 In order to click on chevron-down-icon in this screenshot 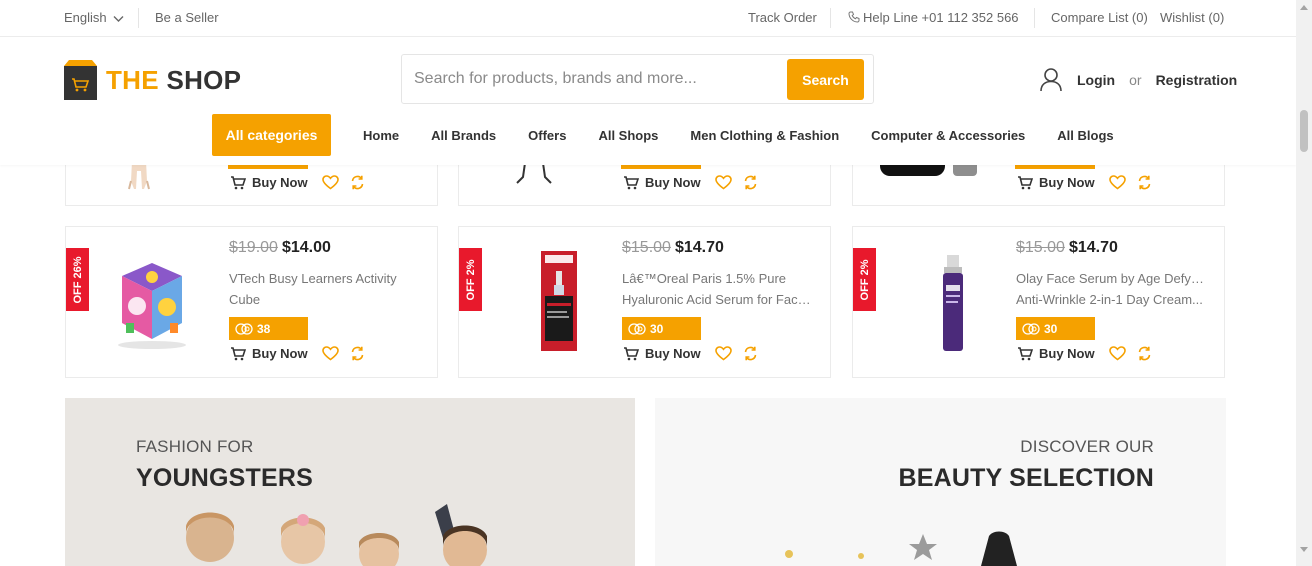, I will do `click(118, 18)`.